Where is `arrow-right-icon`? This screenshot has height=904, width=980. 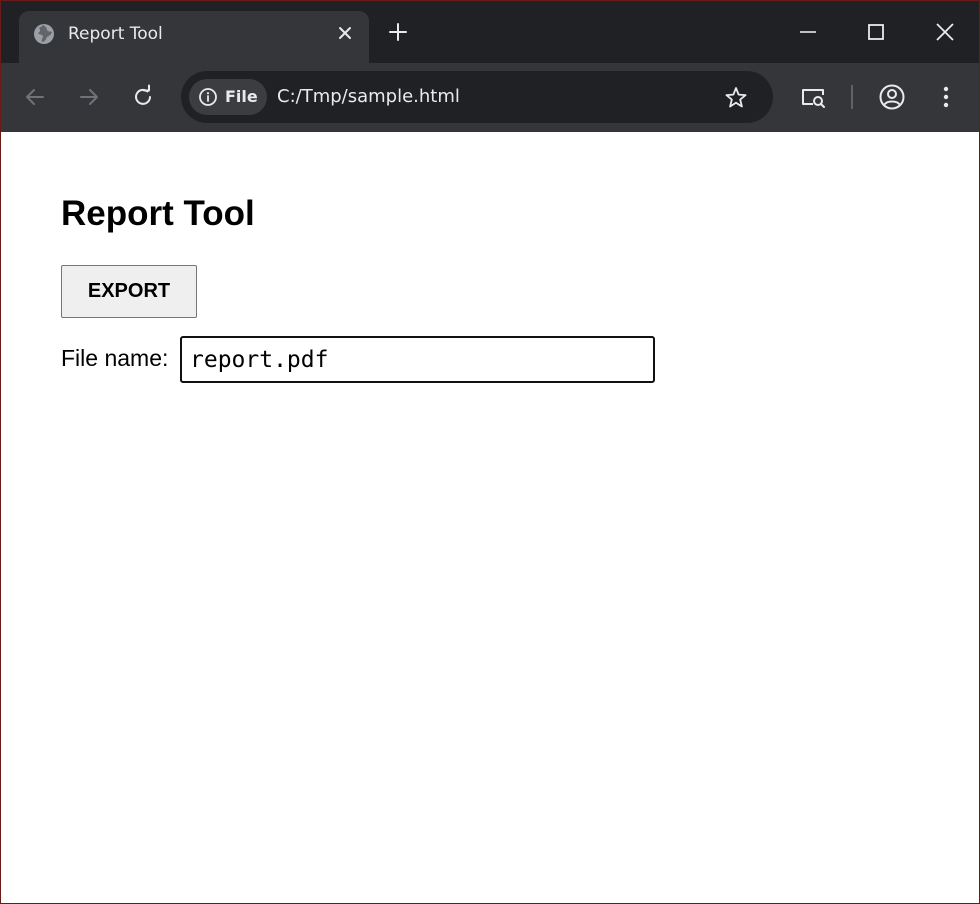
arrow-right-icon is located at coordinates (89, 97).